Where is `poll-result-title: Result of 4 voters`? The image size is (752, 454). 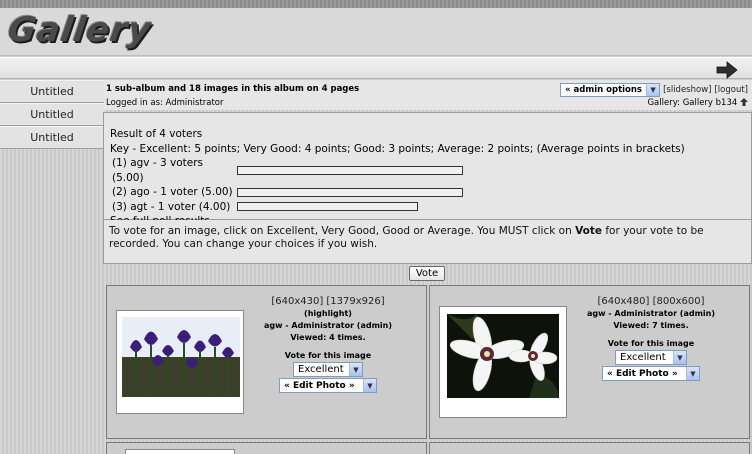
poll-result-title: Result of 4 voters is located at coordinates (156, 134).